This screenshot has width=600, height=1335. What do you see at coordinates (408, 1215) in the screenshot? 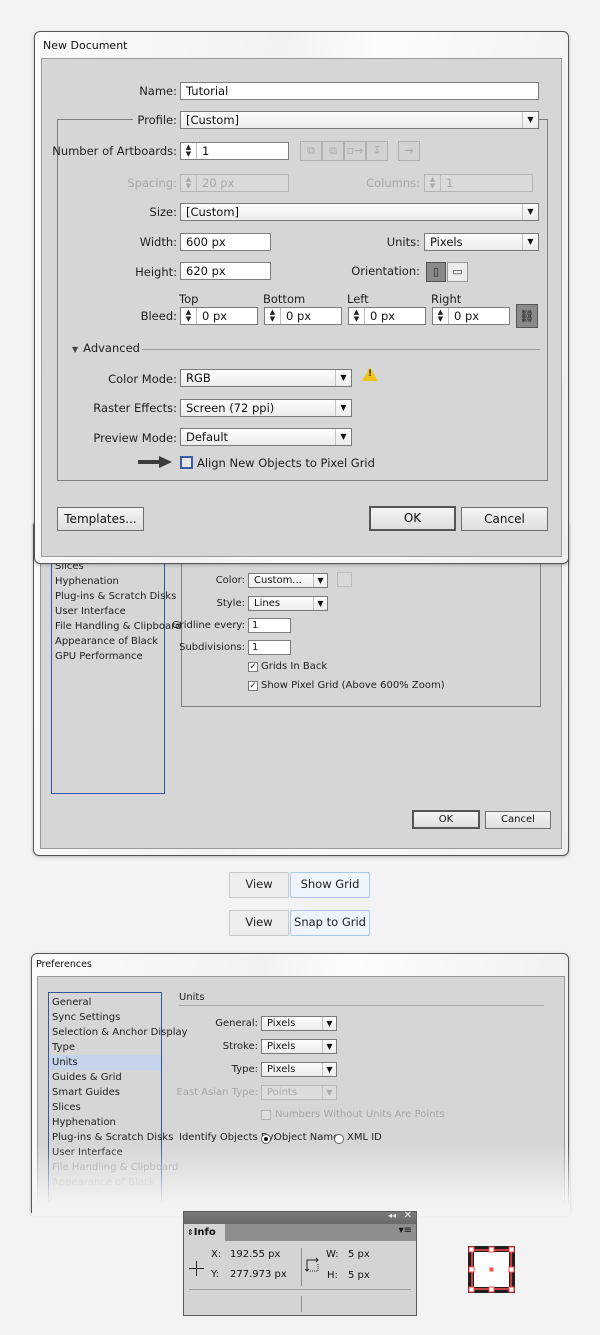
I see `close-icon: ✕` at bounding box center [408, 1215].